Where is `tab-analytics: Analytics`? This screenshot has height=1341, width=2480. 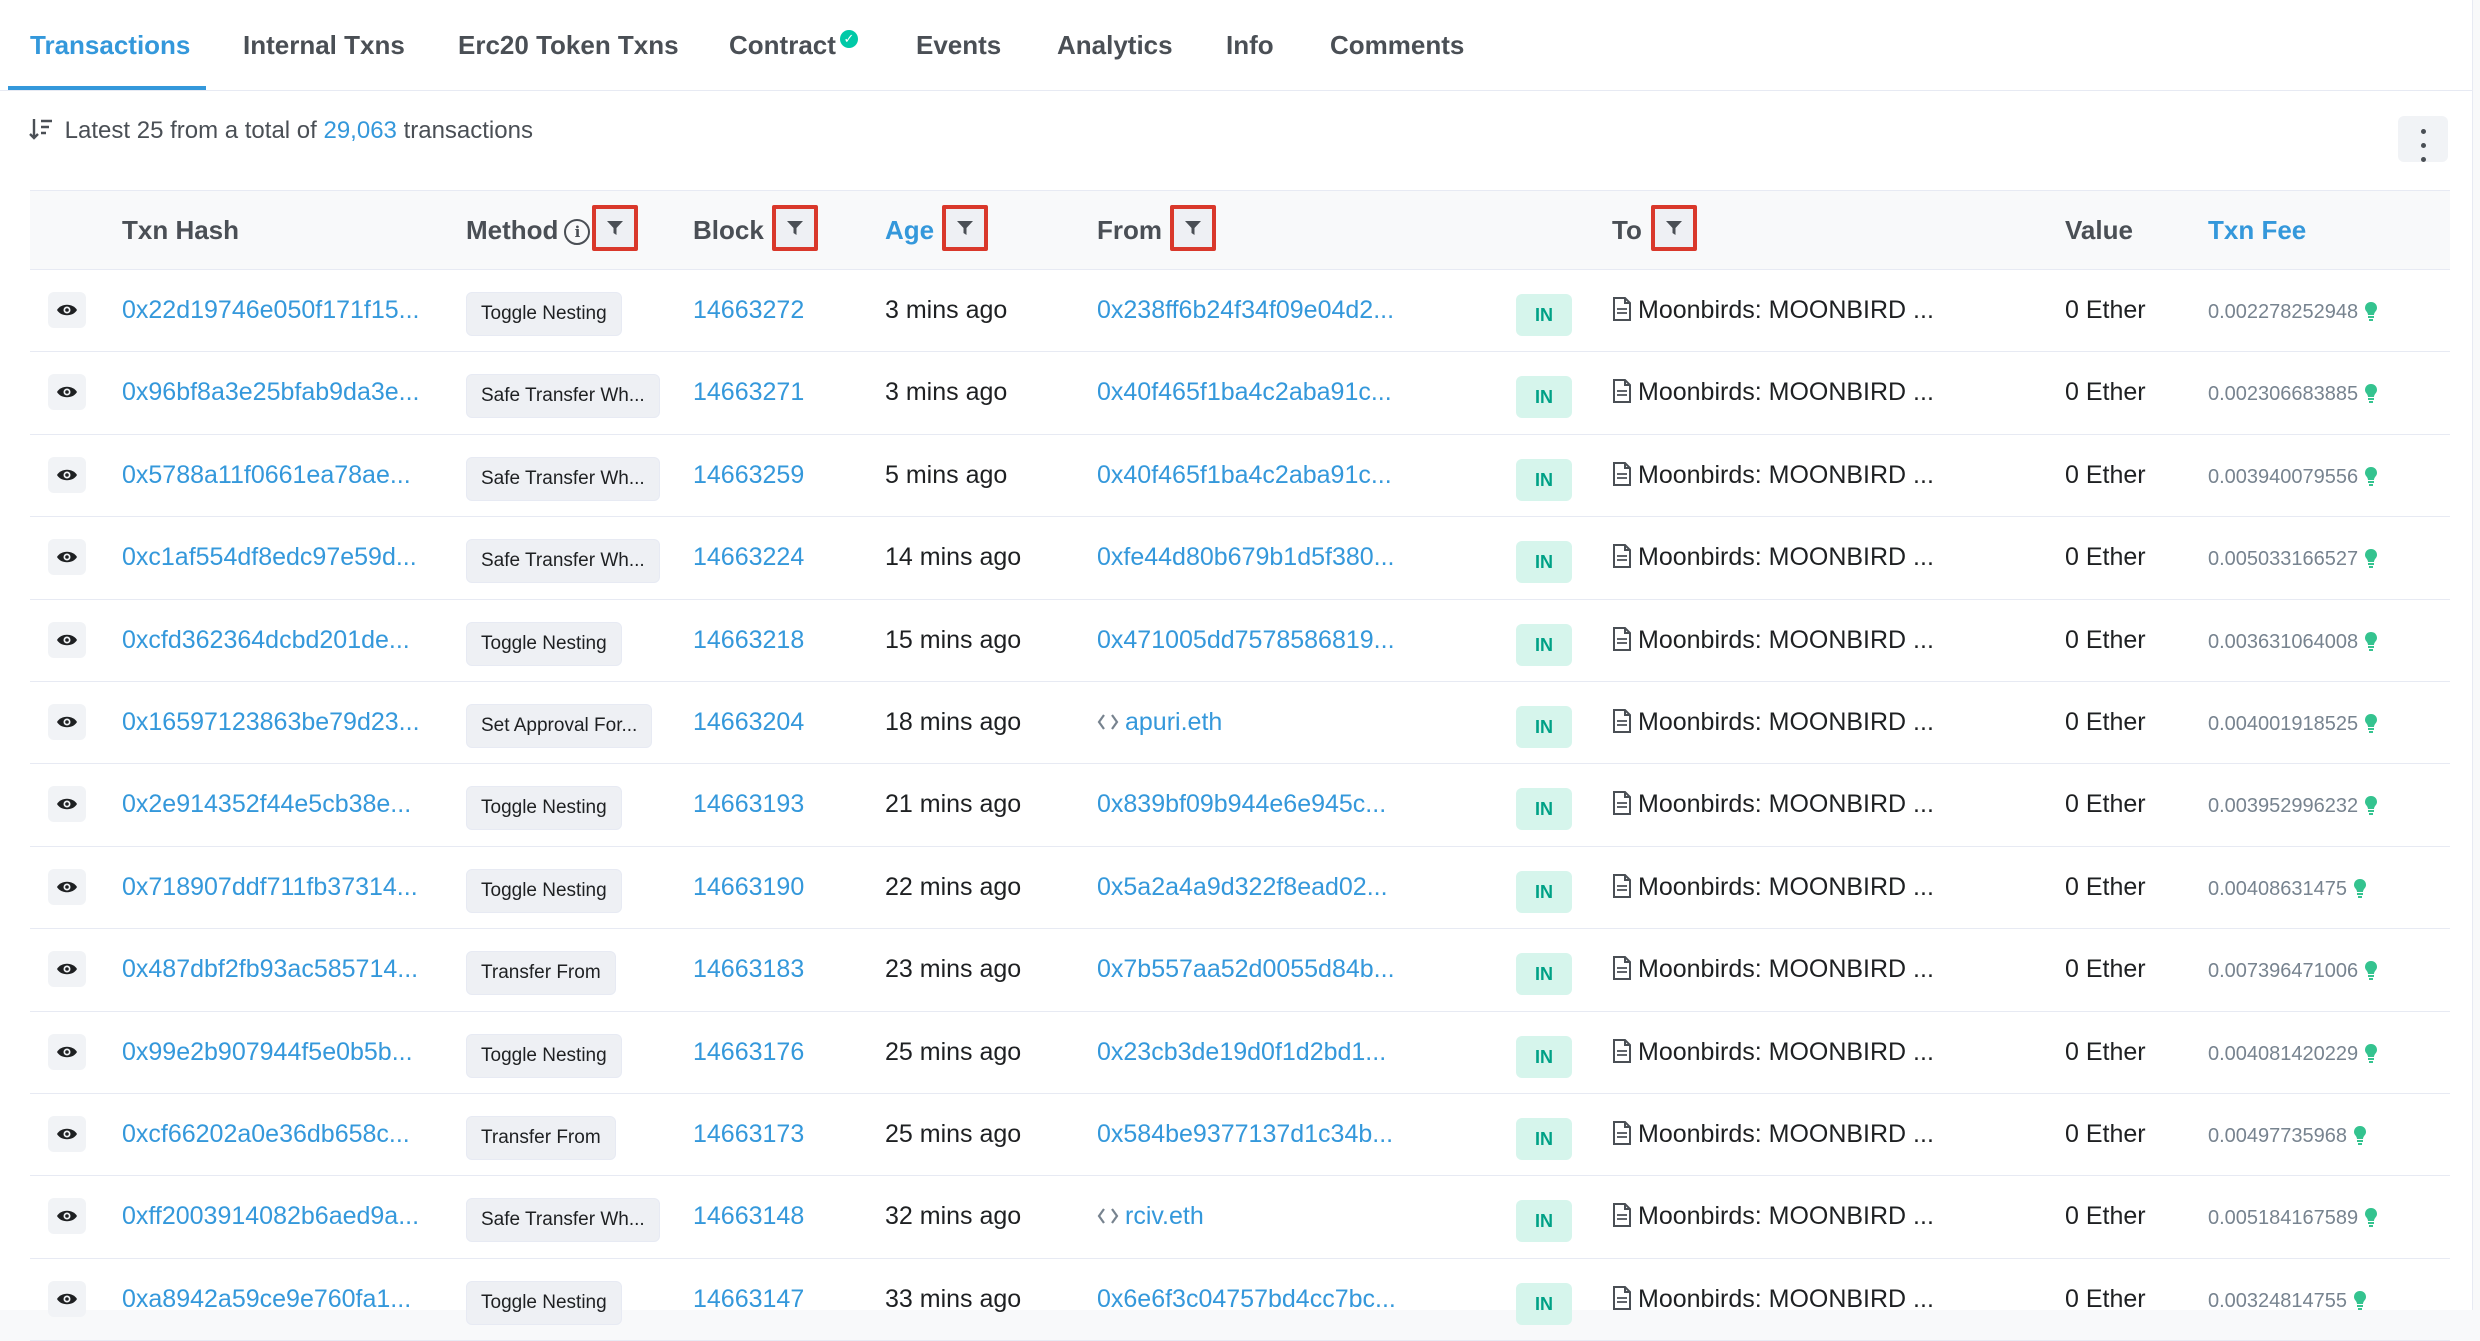
tab-analytics: Analytics is located at coordinates (1115, 45).